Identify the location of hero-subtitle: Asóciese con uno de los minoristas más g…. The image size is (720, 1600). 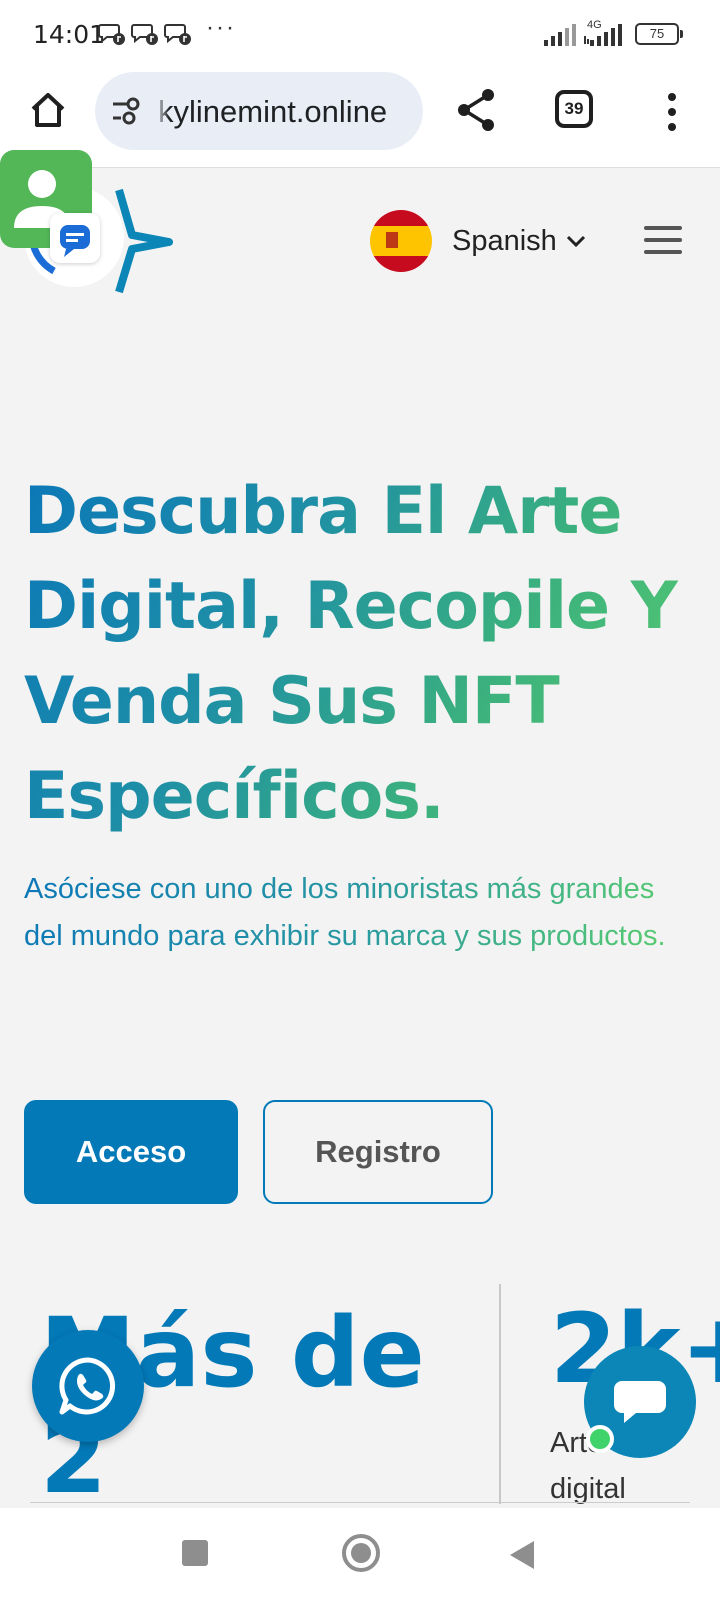
(359, 913).